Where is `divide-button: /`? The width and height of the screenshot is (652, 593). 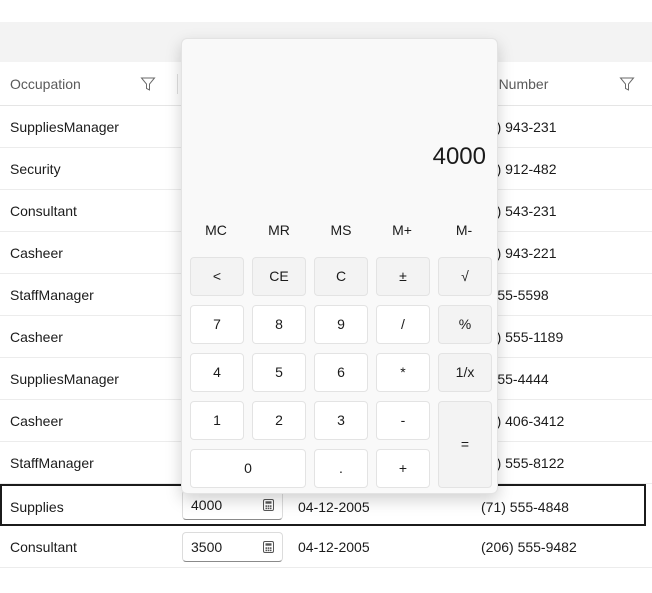 divide-button: / is located at coordinates (403, 324).